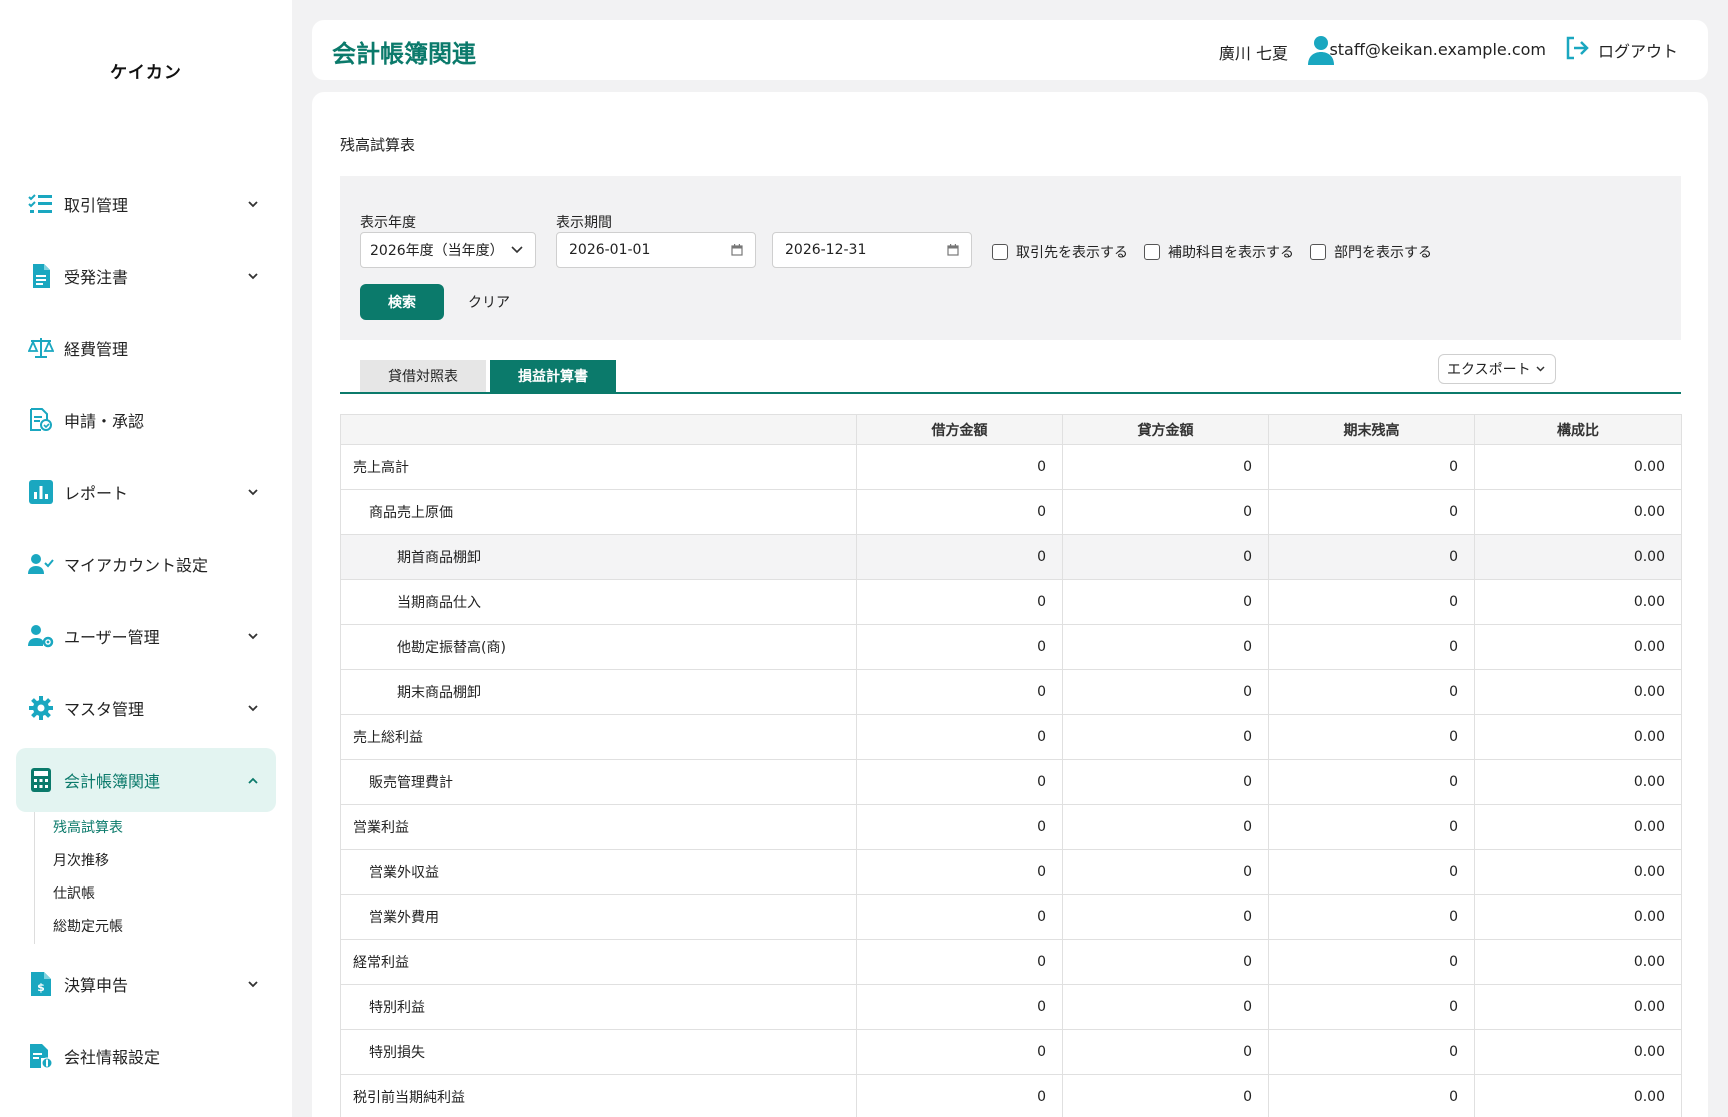  What do you see at coordinates (1489, 370) in the screenshot?
I see `export-label: エクスポート` at bounding box center [1489, 370].